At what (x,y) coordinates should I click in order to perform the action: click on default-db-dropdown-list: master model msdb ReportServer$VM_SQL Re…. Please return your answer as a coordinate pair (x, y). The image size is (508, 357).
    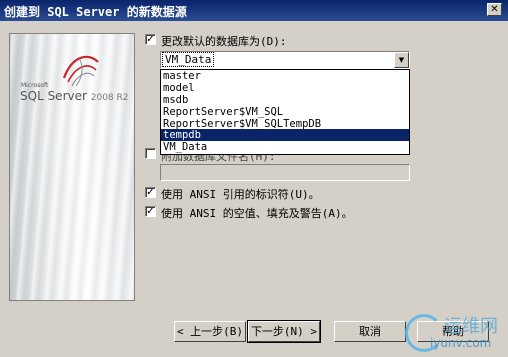
    Looking at the image, I should click on (285, 112).